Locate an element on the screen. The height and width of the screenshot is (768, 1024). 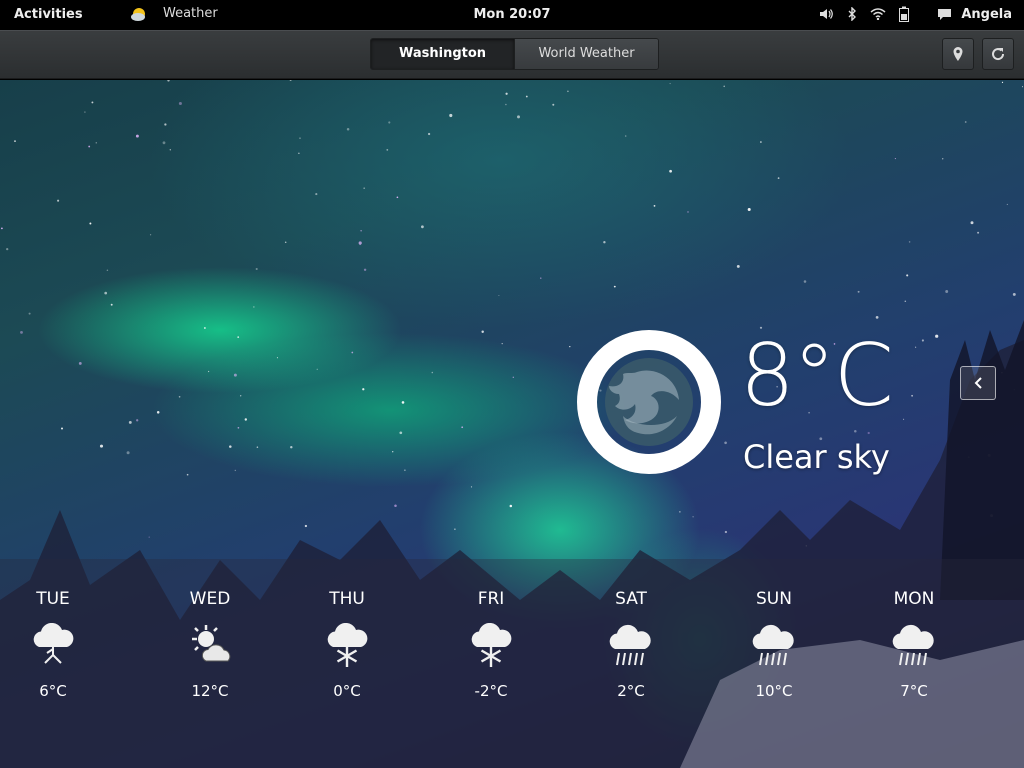
forecast-temp: 0°C is located at coordinates (347, 691).